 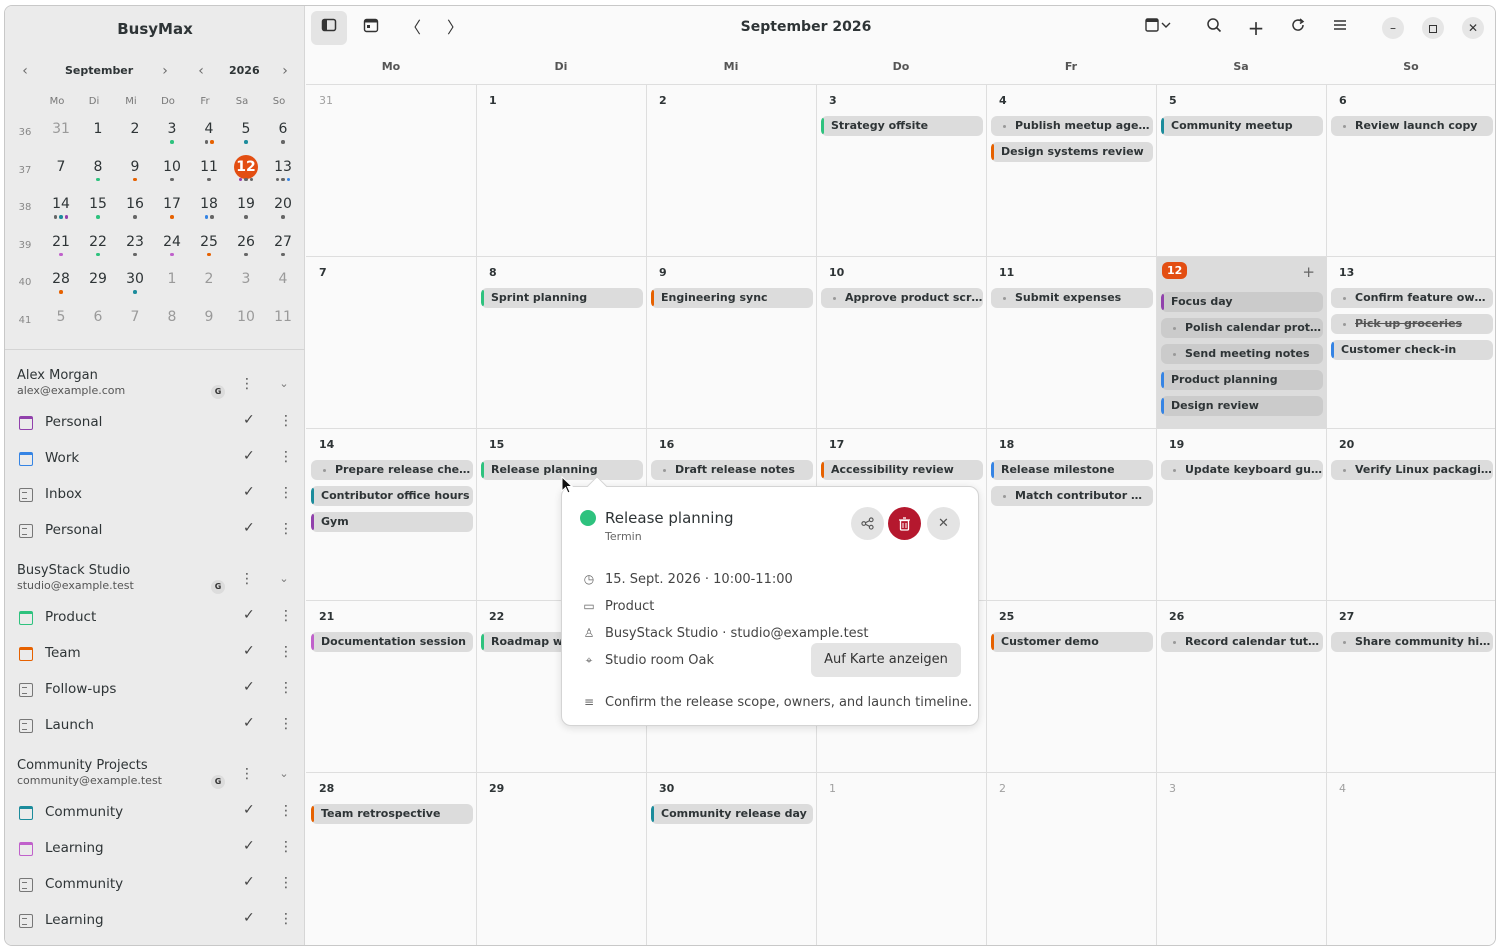 I want to click on mini-day: 25, so click(x=209, y=244).